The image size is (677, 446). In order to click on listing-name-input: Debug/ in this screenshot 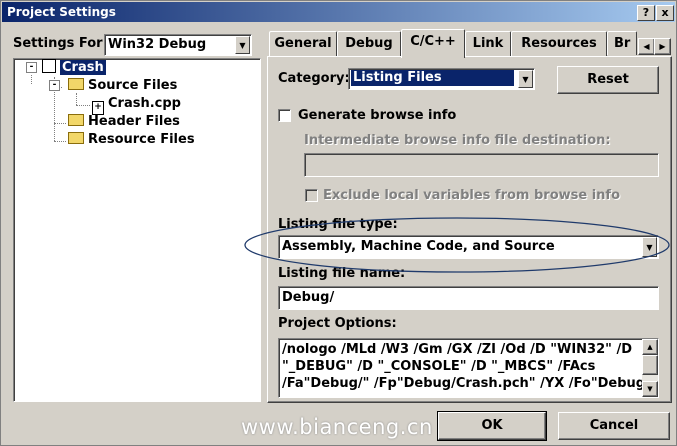, I will do `click(468, 298)`.